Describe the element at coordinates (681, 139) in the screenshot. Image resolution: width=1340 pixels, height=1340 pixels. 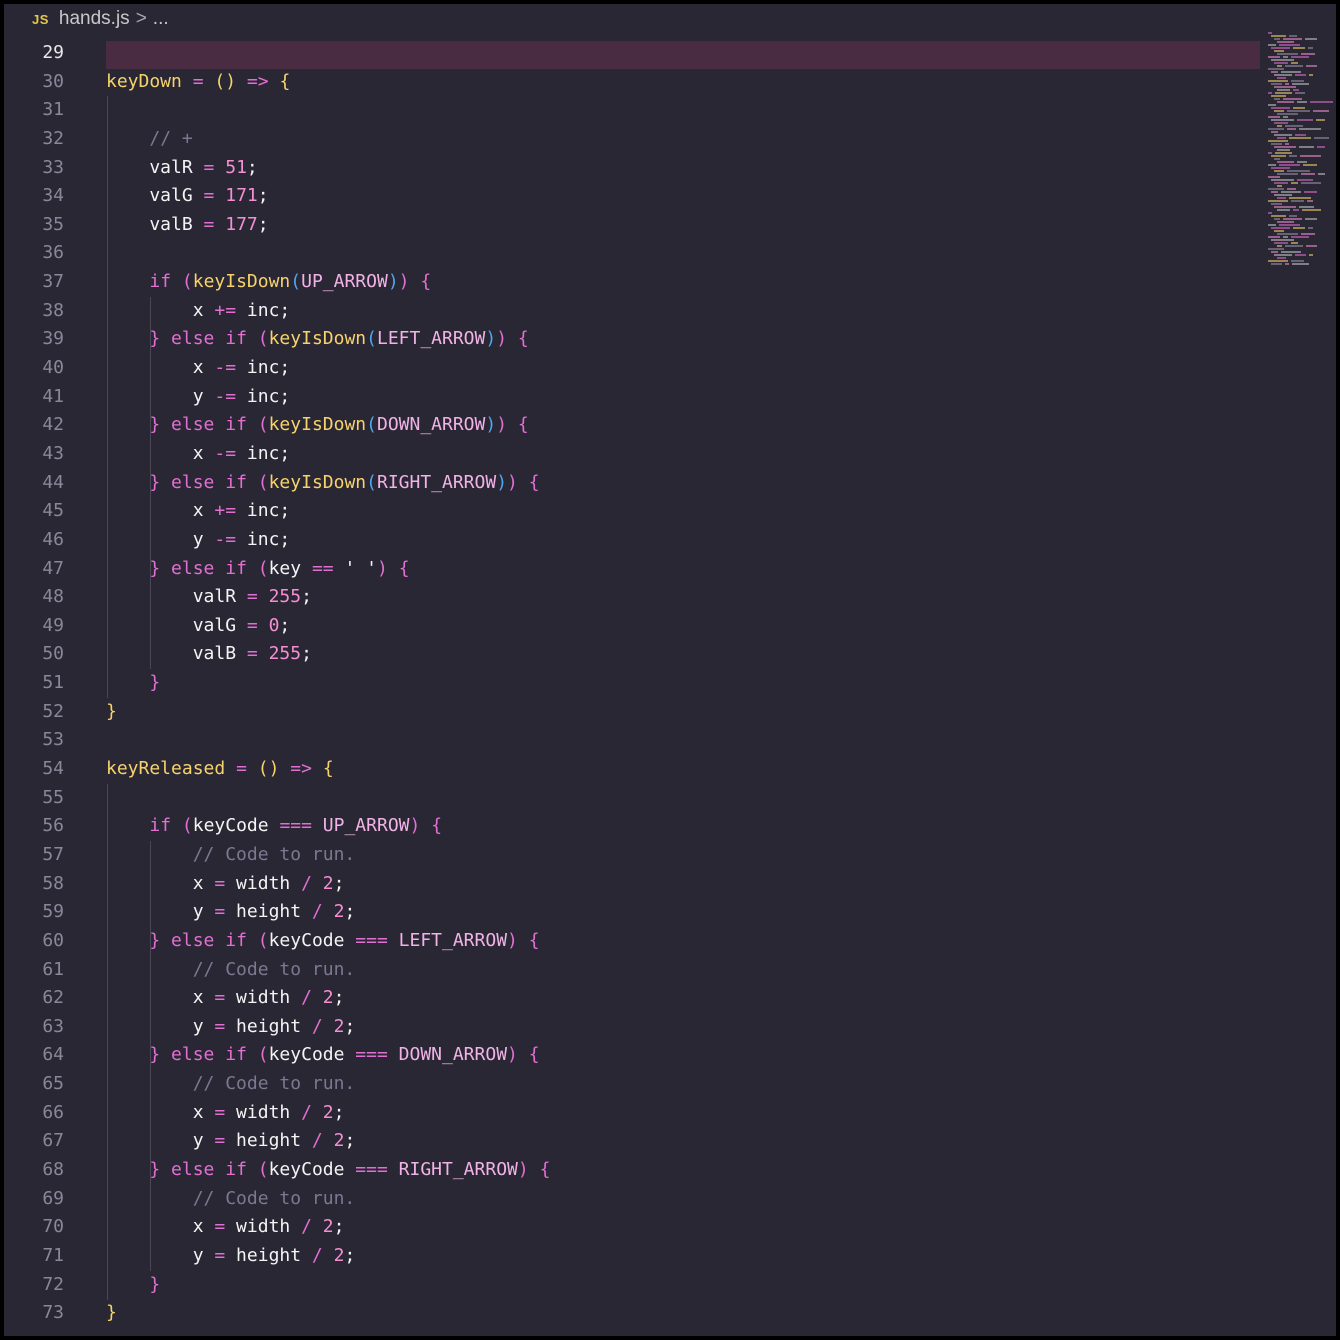
I see `code-line: // +` at that location.